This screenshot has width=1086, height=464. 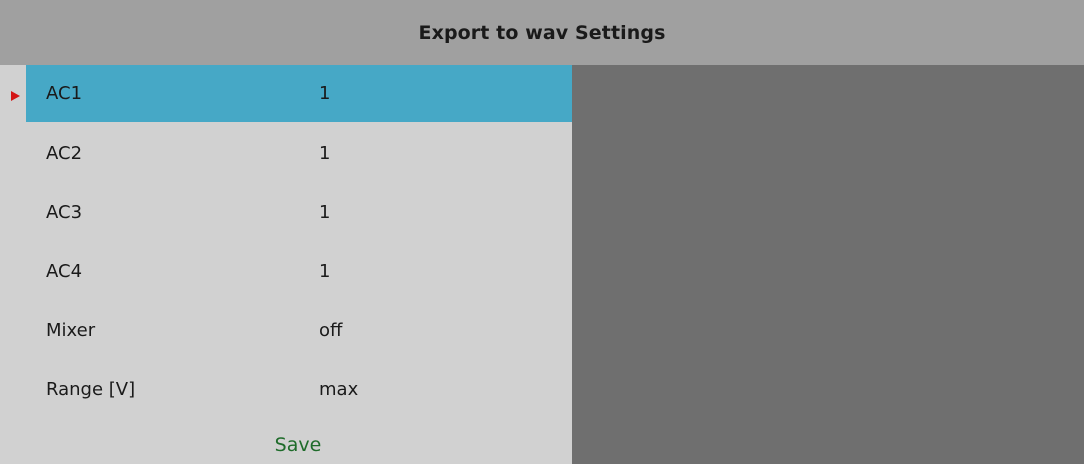 I want to click on setting-row-range: Range [V] max, so click(x=299, y=389).